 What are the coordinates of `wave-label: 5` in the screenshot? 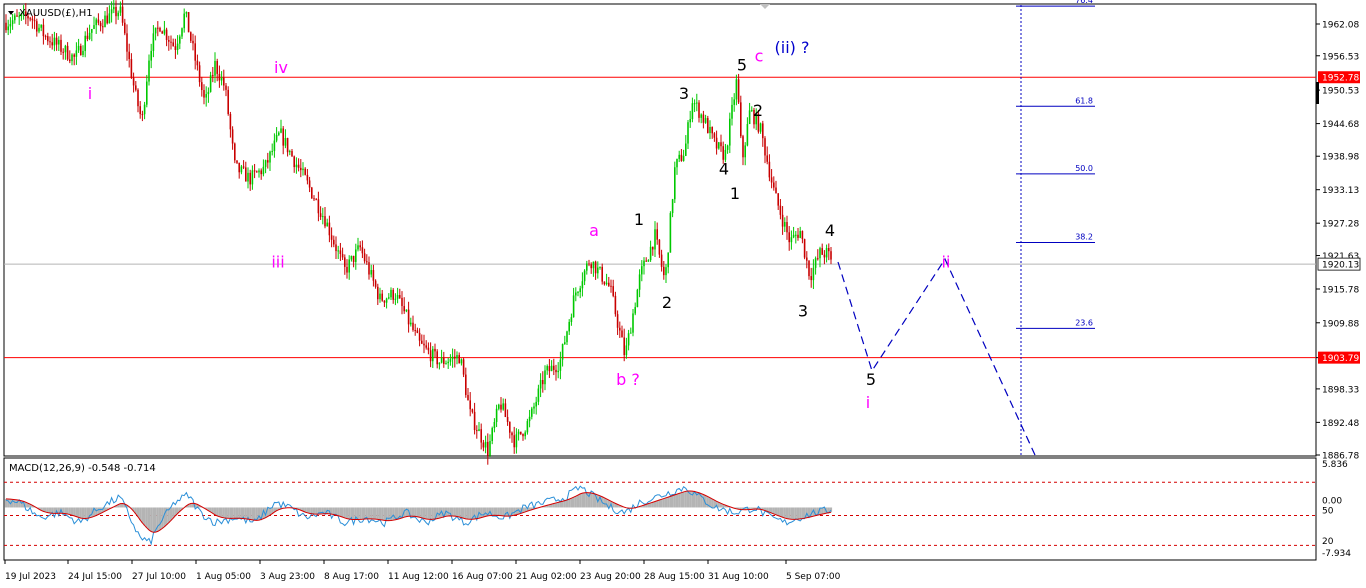 It's located at (742, 64).